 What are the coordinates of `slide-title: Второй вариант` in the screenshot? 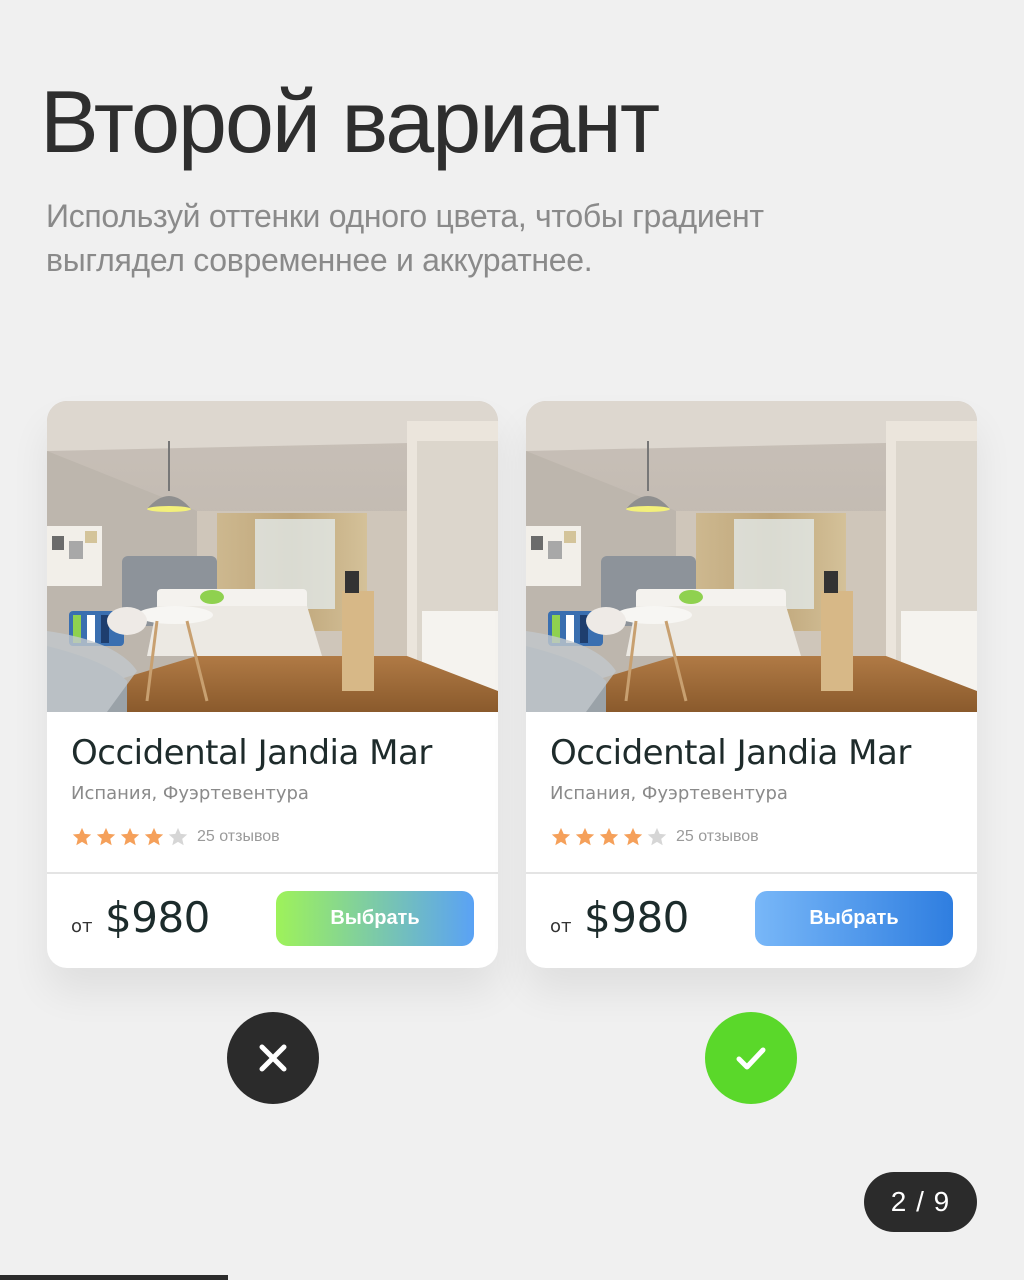 It's located at (350, 121).